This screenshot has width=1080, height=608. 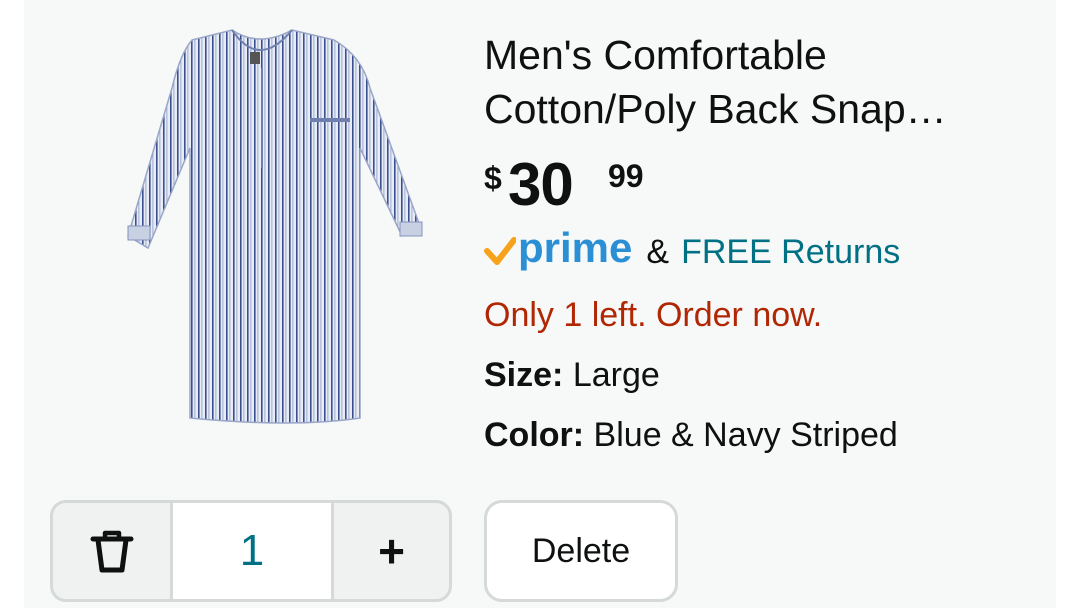 I want to click on prime-check-icon, so click(x=500, y=251).